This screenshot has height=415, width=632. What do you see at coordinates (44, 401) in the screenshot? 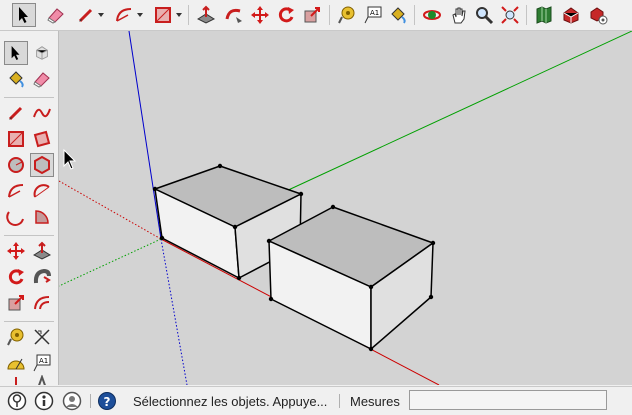
I see `credits-icon` at bounding box center [44, 401].